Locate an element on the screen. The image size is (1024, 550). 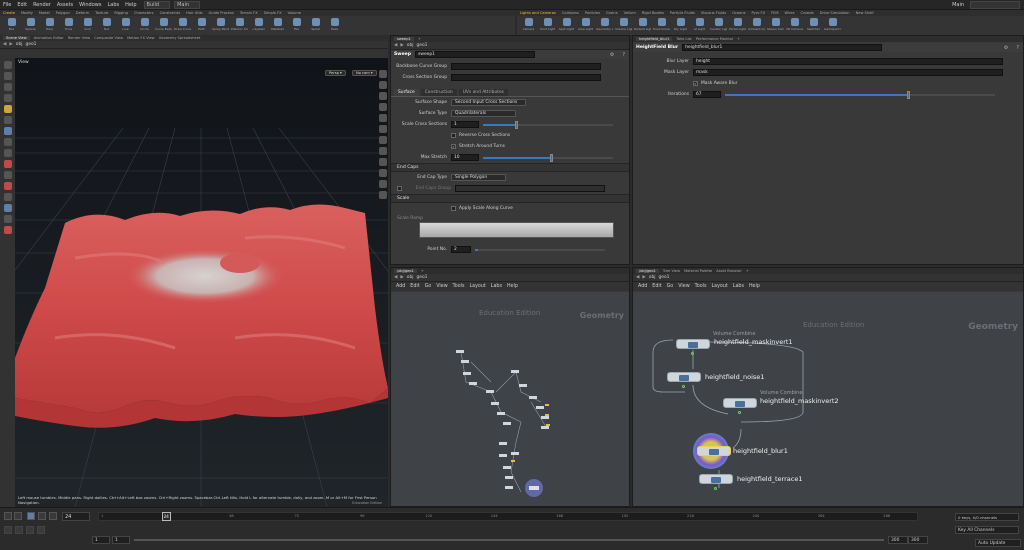
end-caps-group-checkbox is located at coordinates (399, 188).